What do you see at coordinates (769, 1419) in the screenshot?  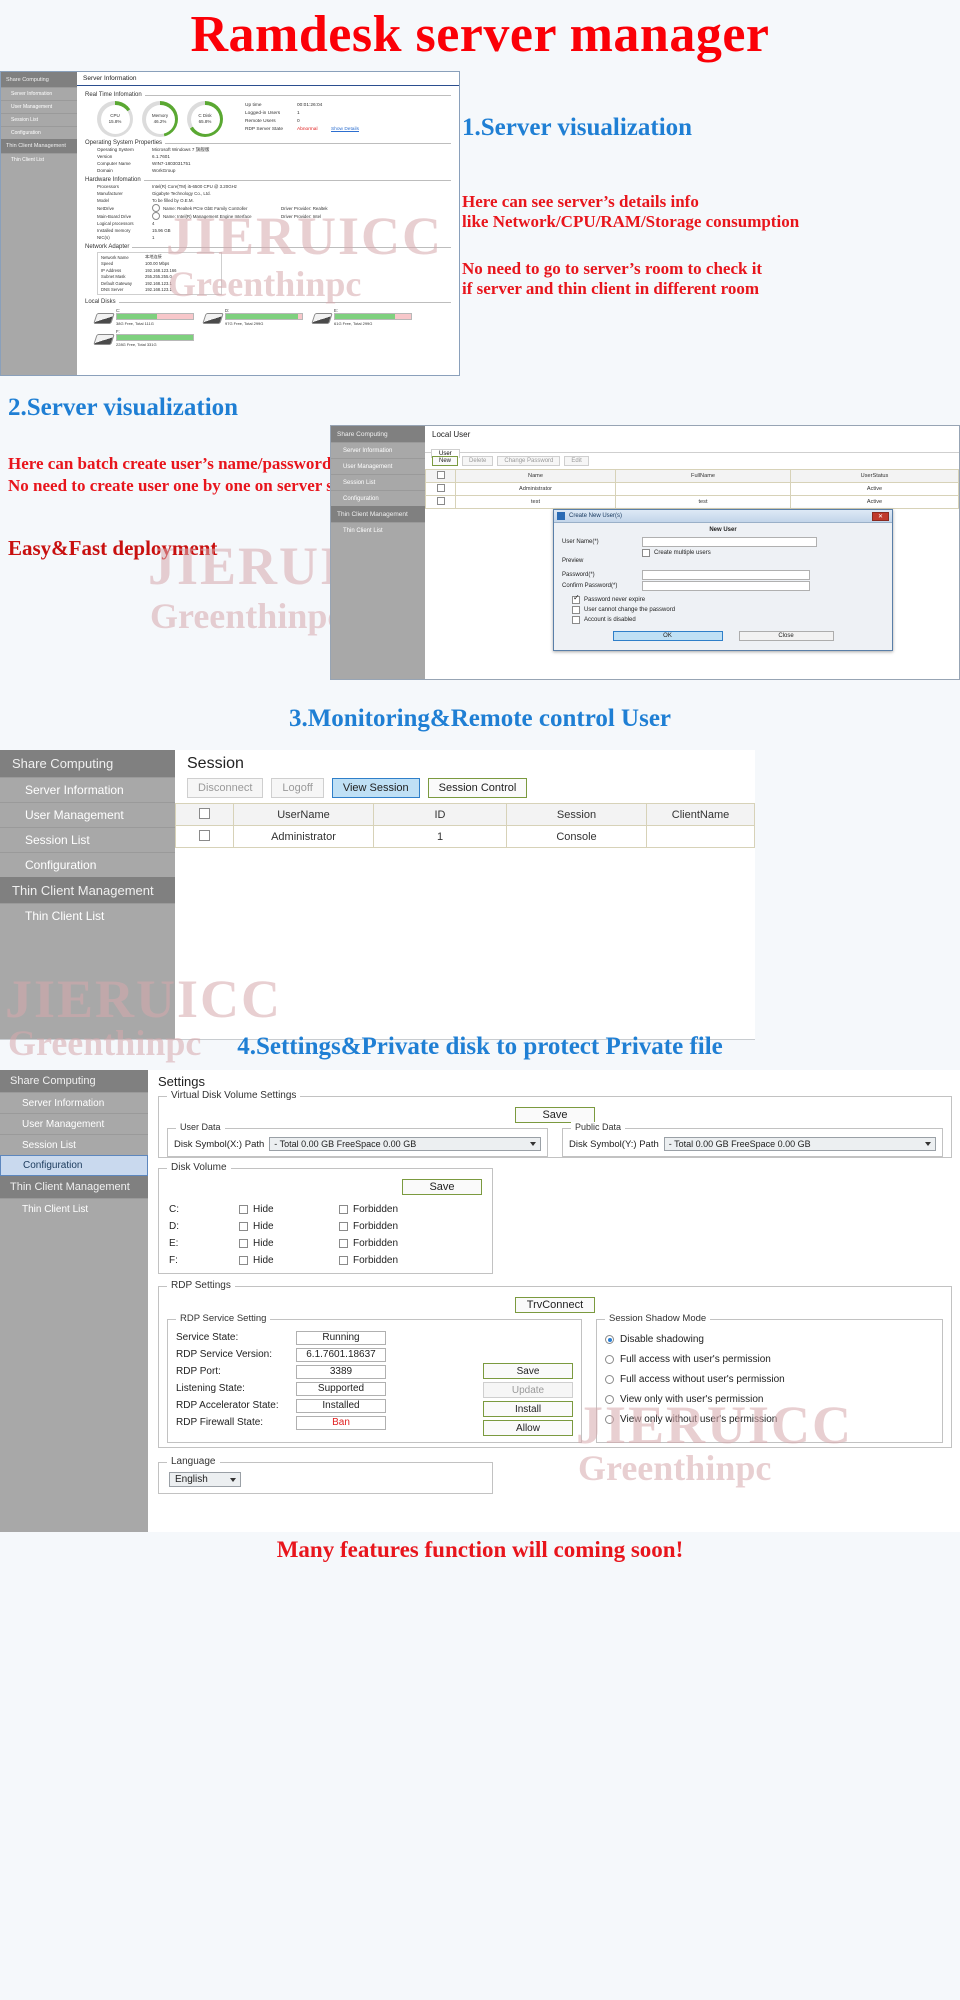 I see `shadow-option-view-without-permission: View only without user's permission` at bounding box center [769, 1419].